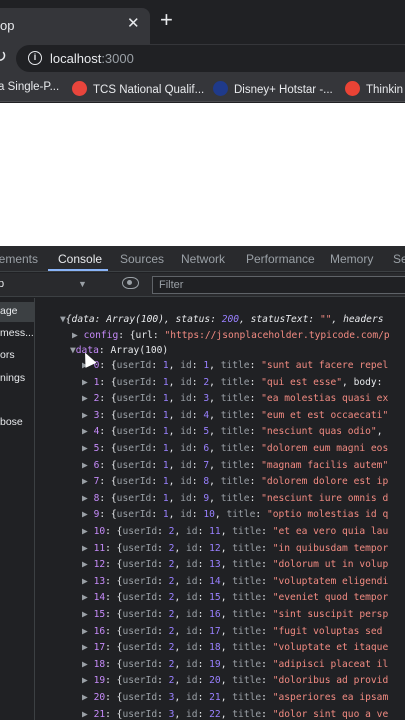 The image size is (405, 720). I want to click on new-tab-icon: +, so click(166, 20).